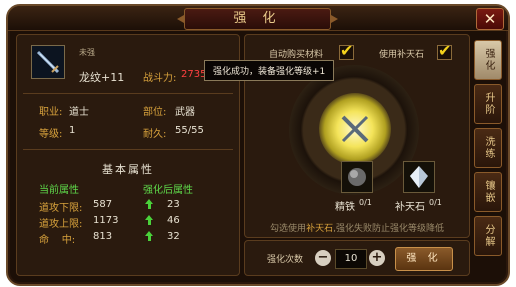 The height and width of the screenshot is (287, 516). What do you see at coordinates (79, 112) in the screenshot?
I see `job-value: 道士` at bounding box center [79, 112].